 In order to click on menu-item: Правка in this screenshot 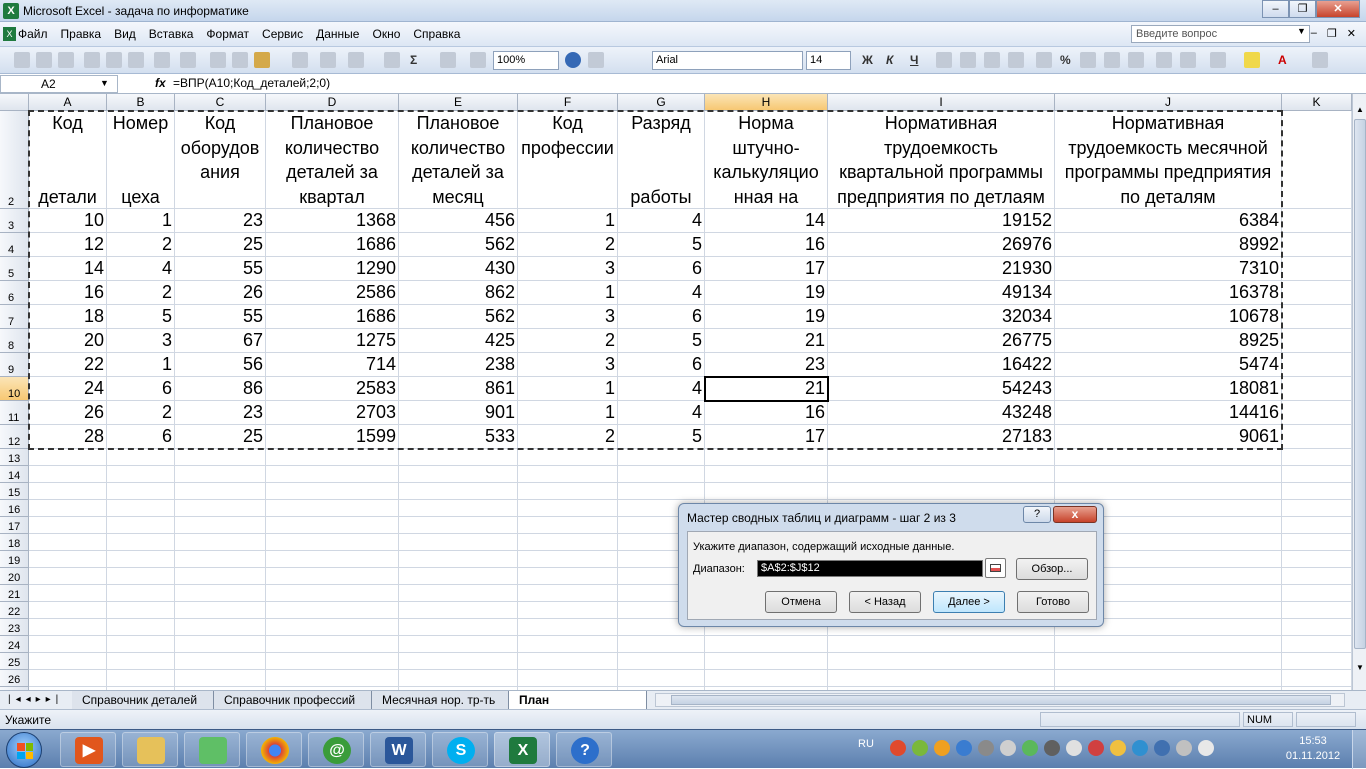, I will do `click(81, 34)`.